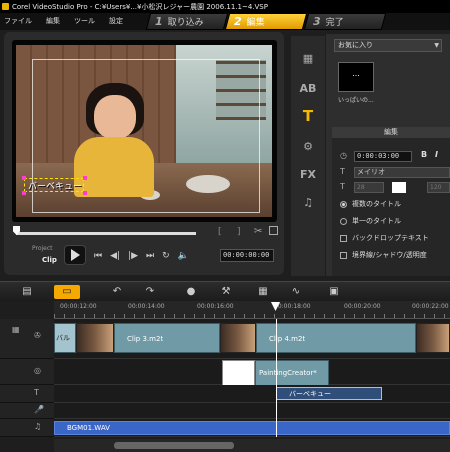  I want to click on go-start-icon: ⏮, so click(98, 256).